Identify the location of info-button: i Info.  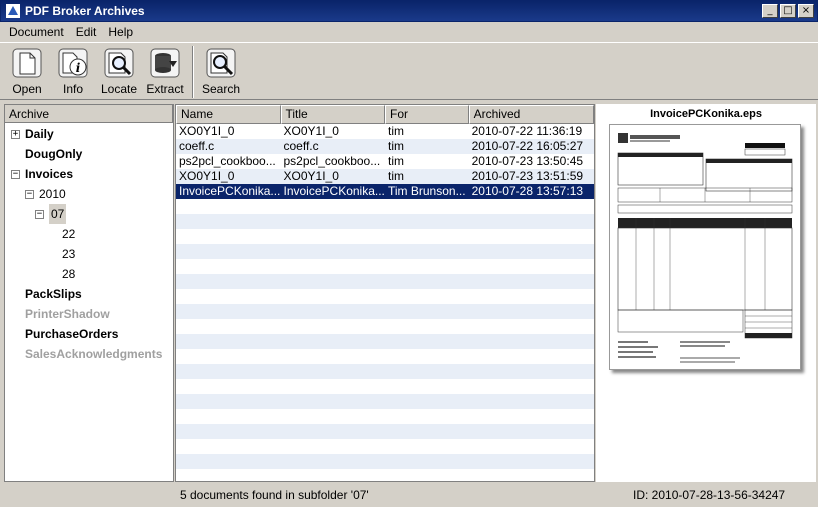
(73, 71).